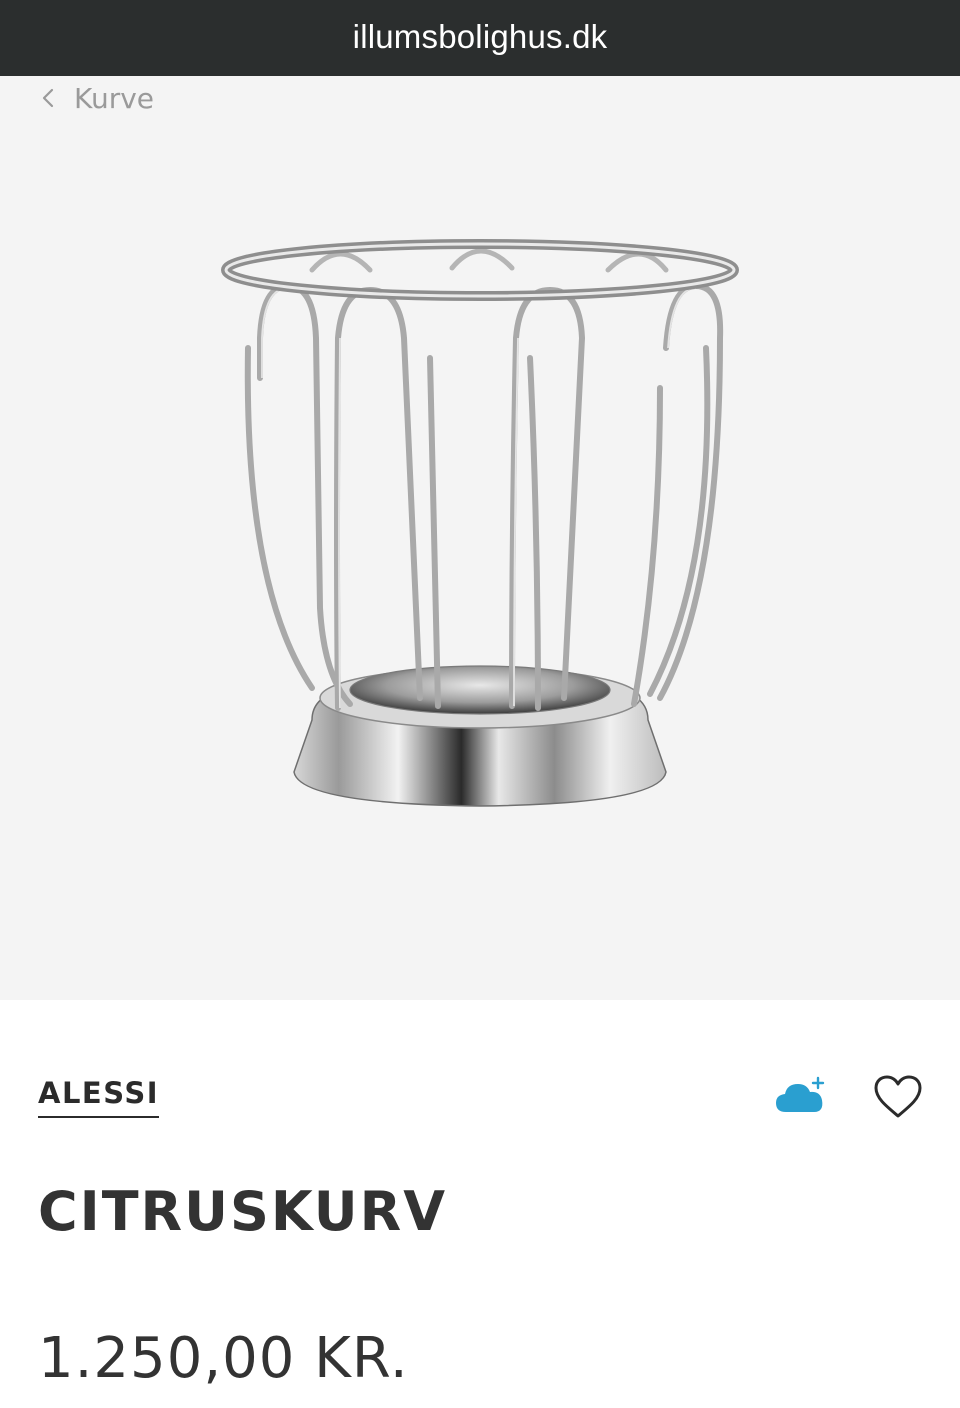 The height and width of the screenshot is (1408, 960). What do you see at coordinates (114, 98) in the screenshot?
I see `back-link-label: Kurve` at bounding box center [114, 98].